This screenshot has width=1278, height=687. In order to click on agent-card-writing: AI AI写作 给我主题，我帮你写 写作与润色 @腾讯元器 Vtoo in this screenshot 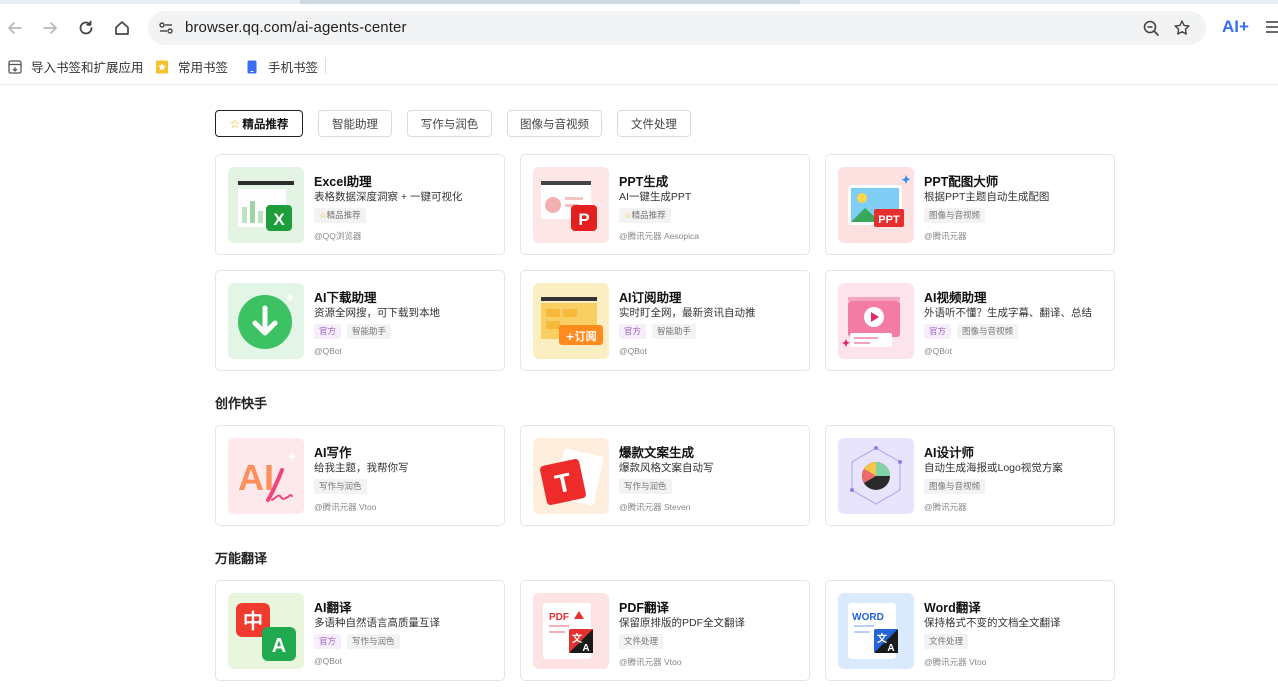, I will do `click(360, 475)`.